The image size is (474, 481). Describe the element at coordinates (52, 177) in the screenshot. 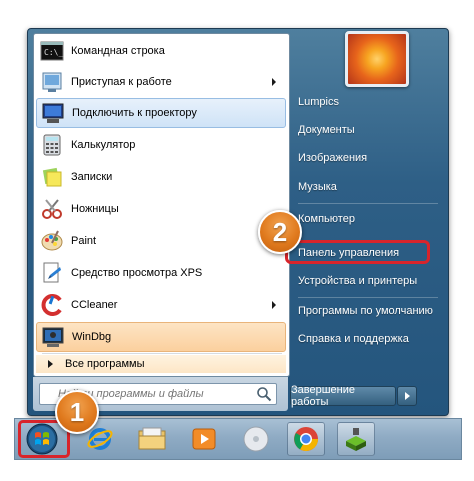

I see `sticky-notes-icon` at that location.